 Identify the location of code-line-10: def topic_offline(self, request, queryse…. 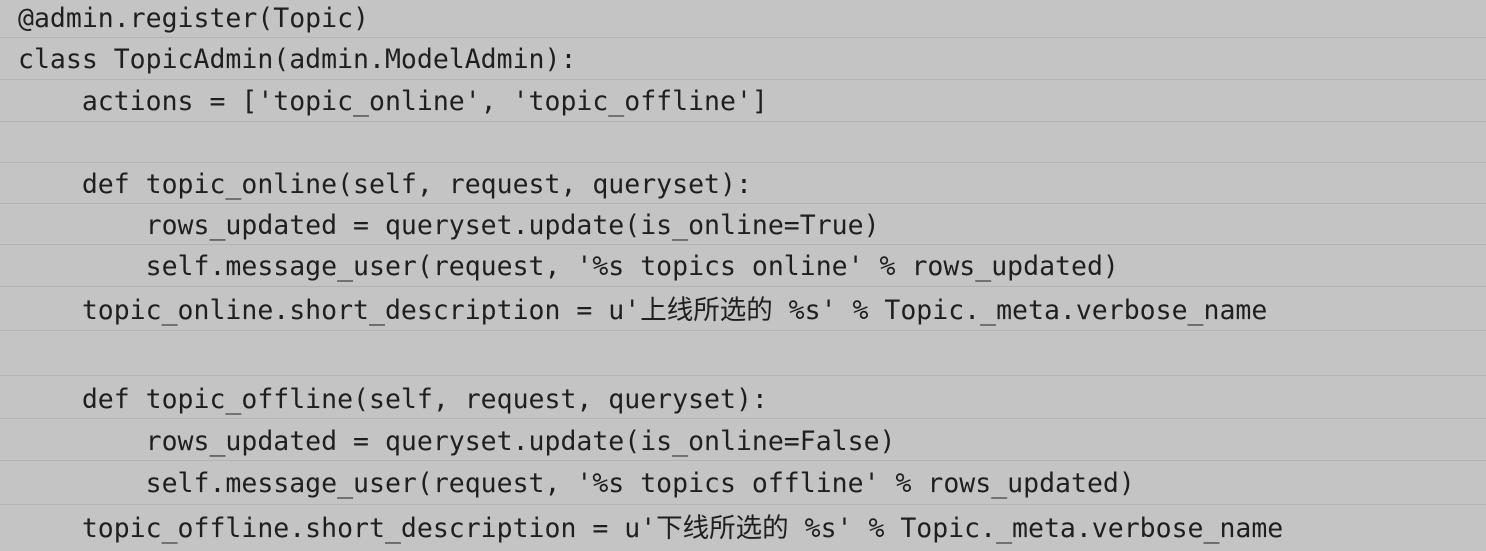
(743, 397).